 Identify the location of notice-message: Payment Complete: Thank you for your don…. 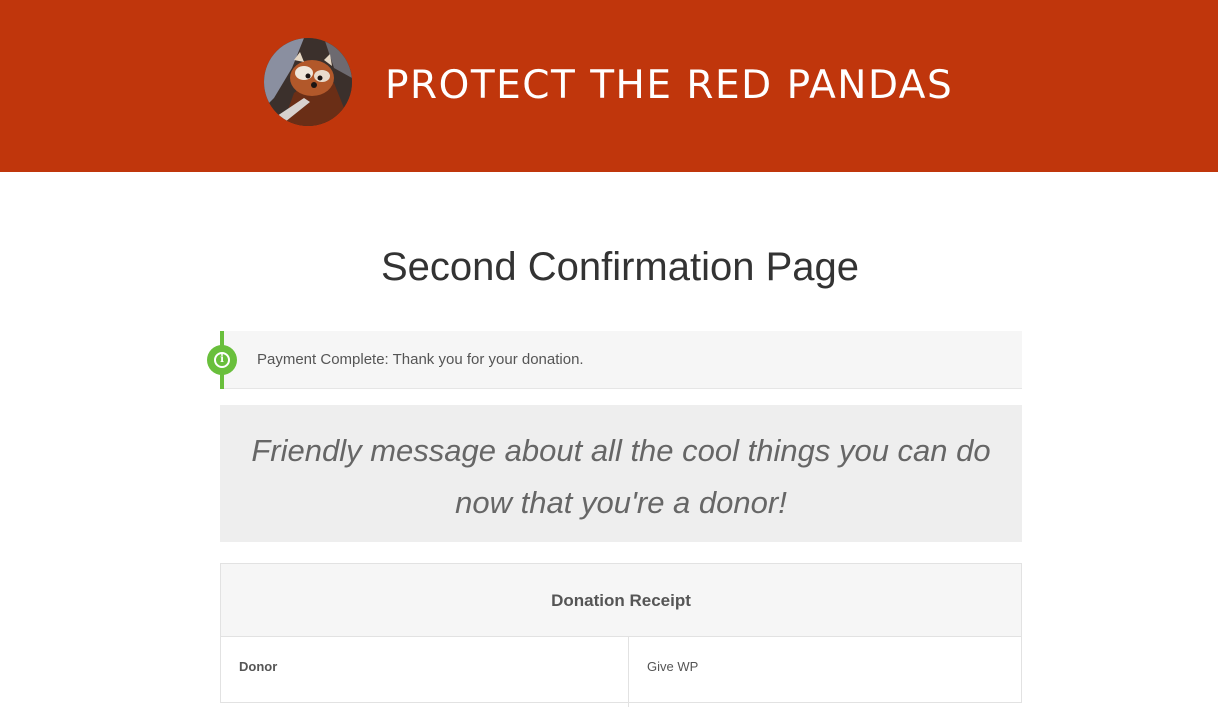
(420, 359).